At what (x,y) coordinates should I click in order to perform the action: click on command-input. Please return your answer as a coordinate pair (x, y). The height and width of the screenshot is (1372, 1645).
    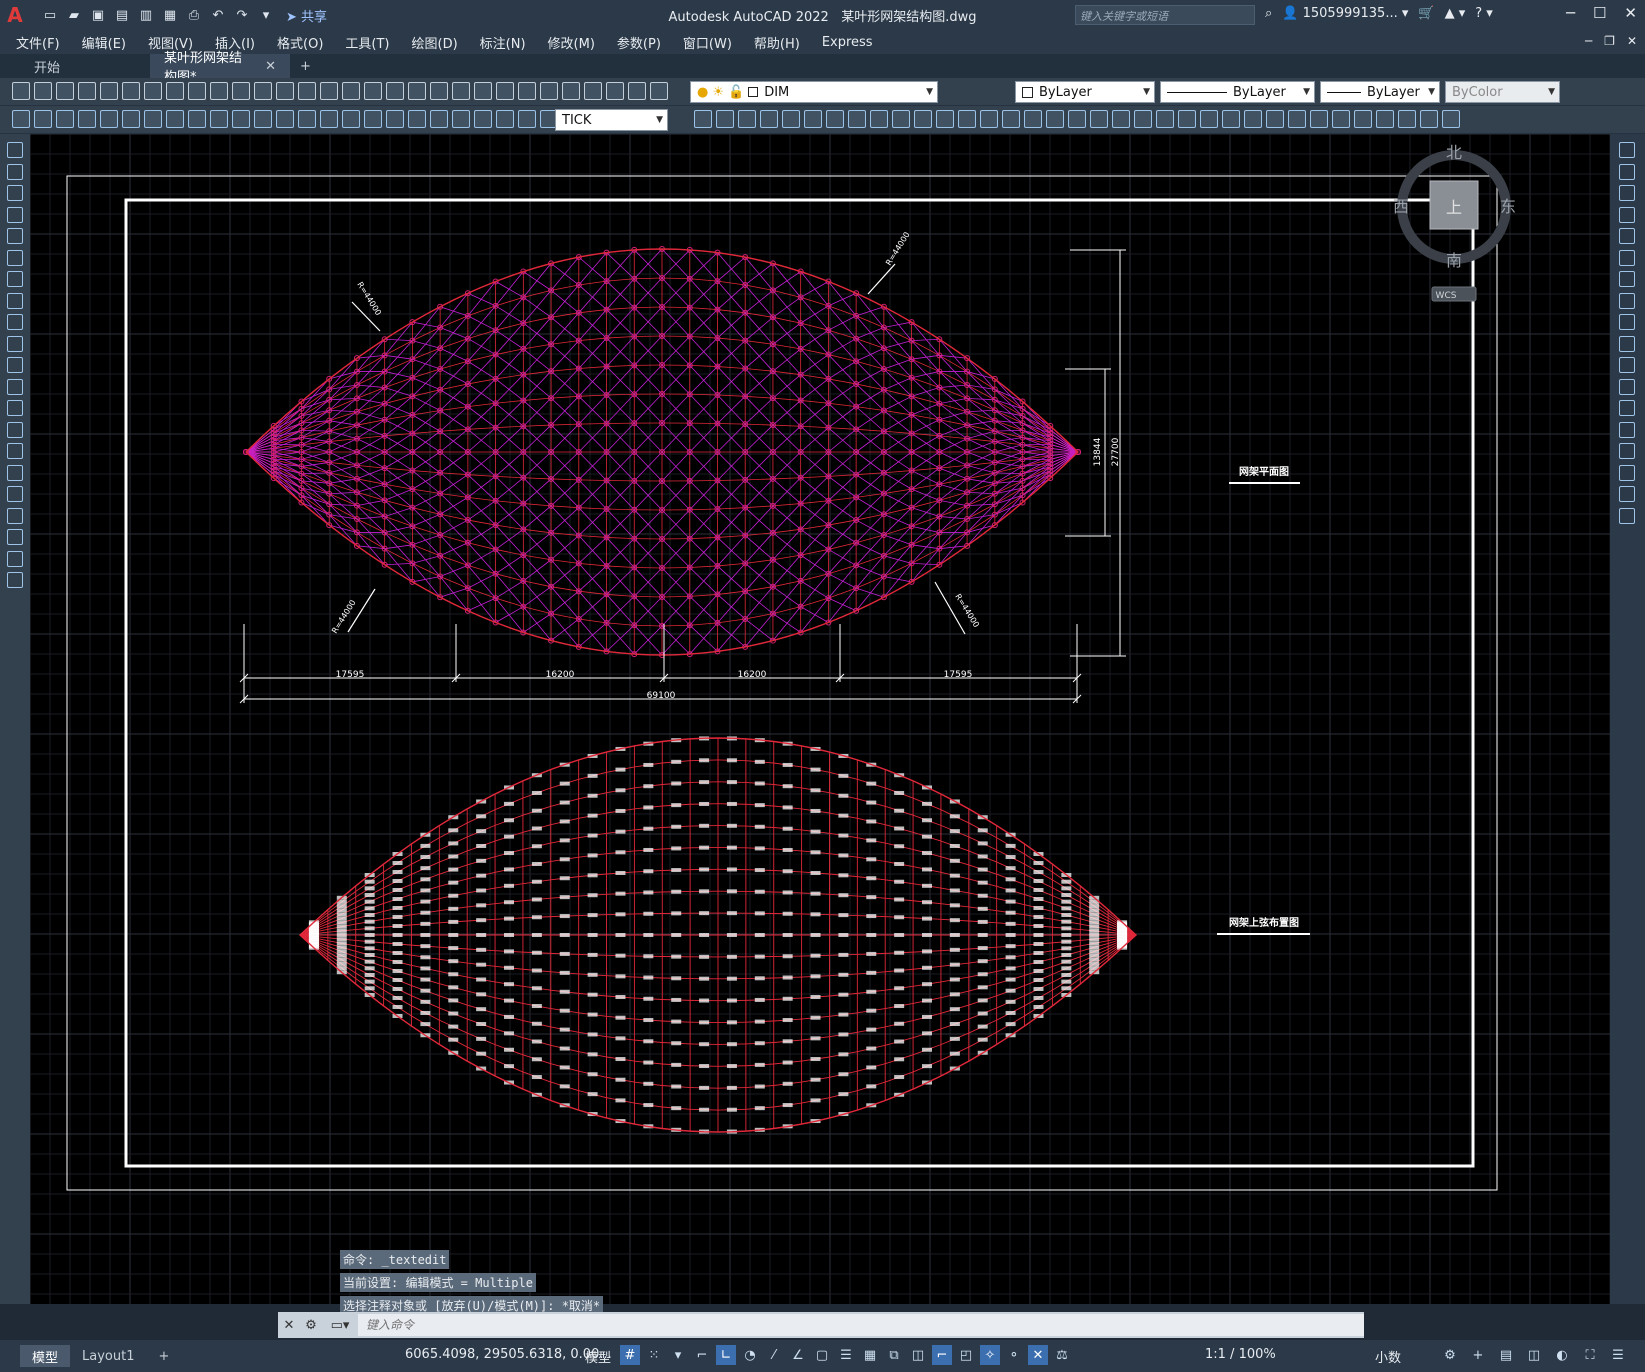
    Looking at the image, I should click on (861, 1325).